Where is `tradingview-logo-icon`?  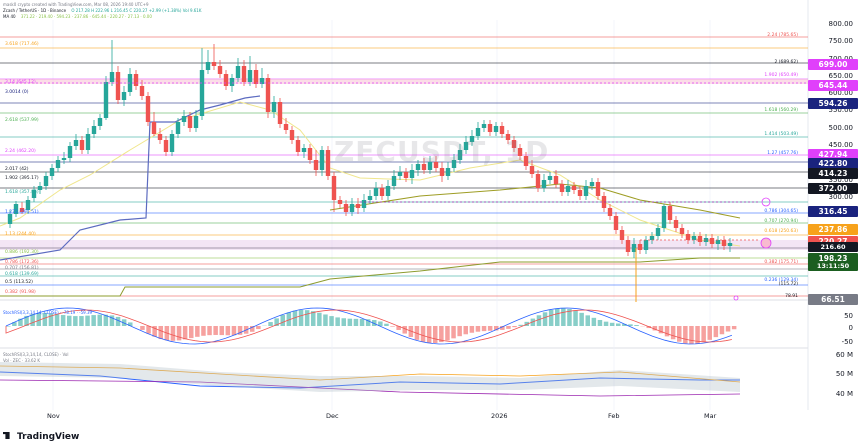
tradingview-logo-icon is located at coordinates (6, 435).